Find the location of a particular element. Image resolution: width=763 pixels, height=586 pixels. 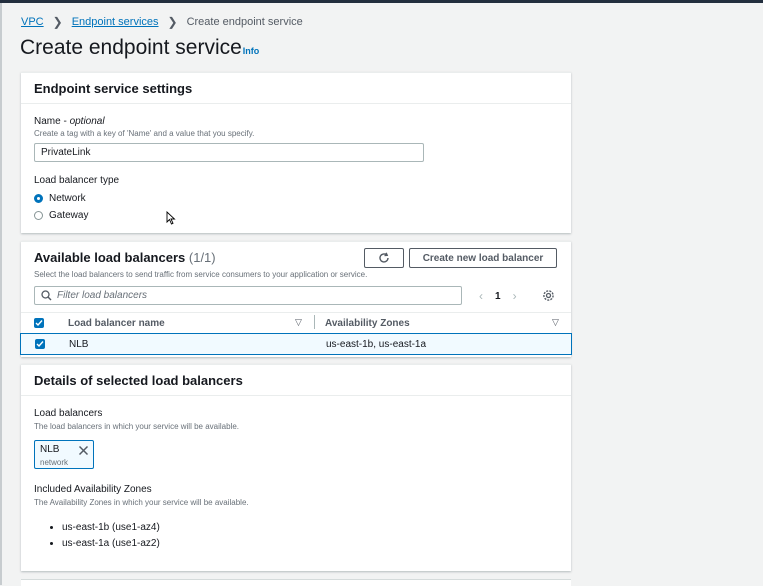

page-number: 1 is located at coordinates (498, 296).